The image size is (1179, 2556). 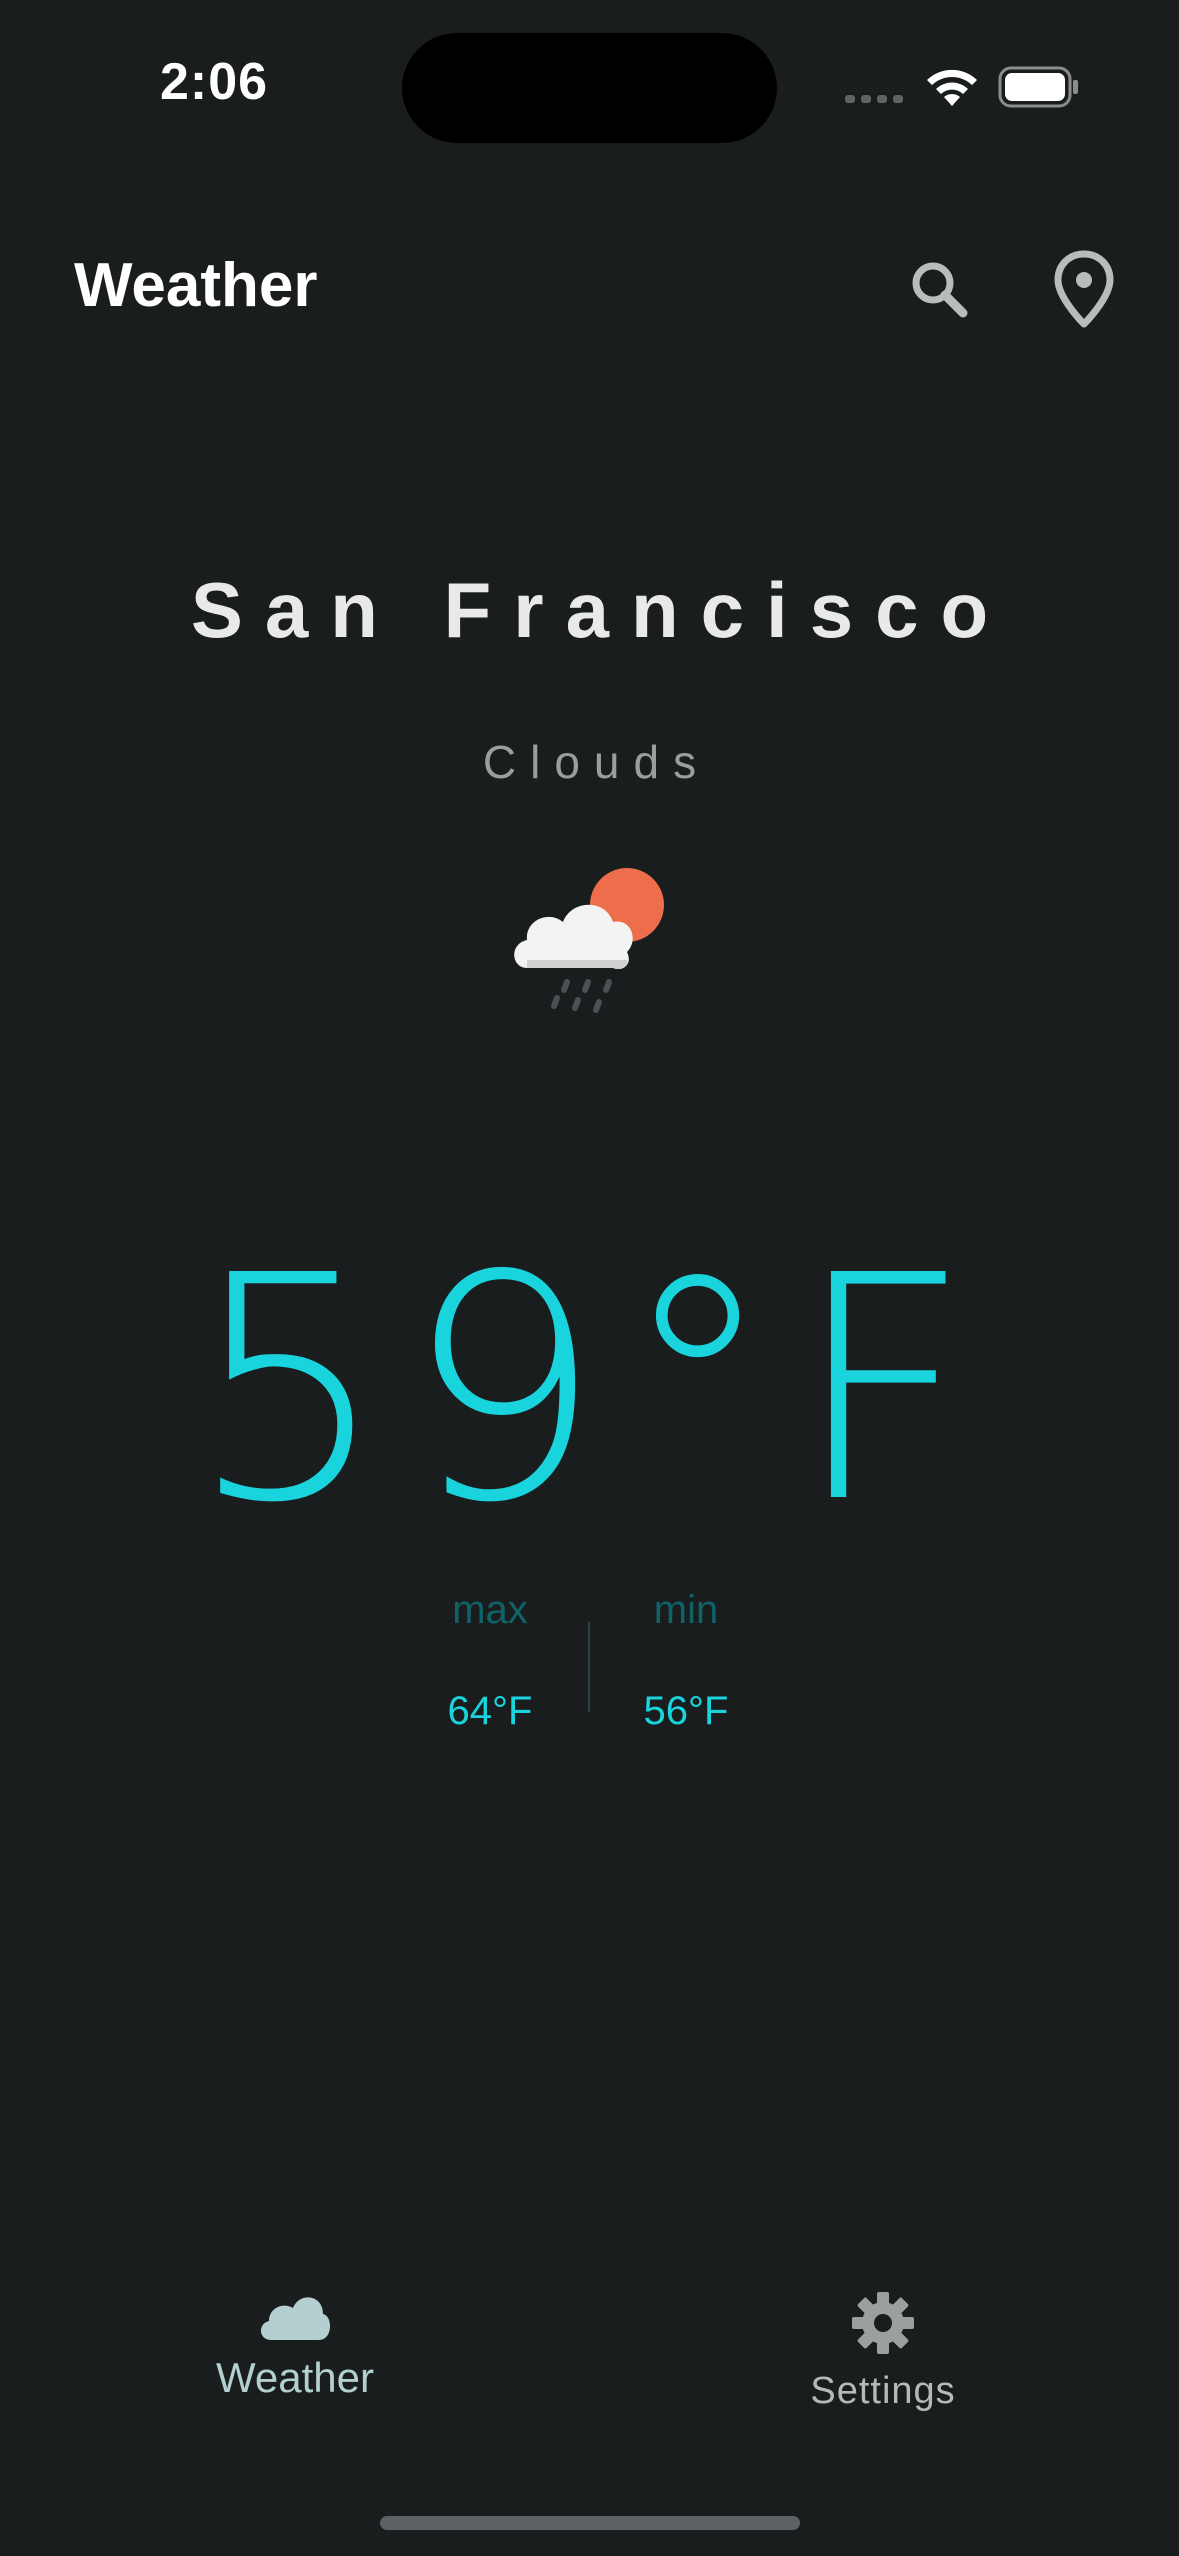 What do you see at coordinates (295, 2377) in the screenshot?
I see `nav-label-weather: Weather` at bounding box center [295, 2377].